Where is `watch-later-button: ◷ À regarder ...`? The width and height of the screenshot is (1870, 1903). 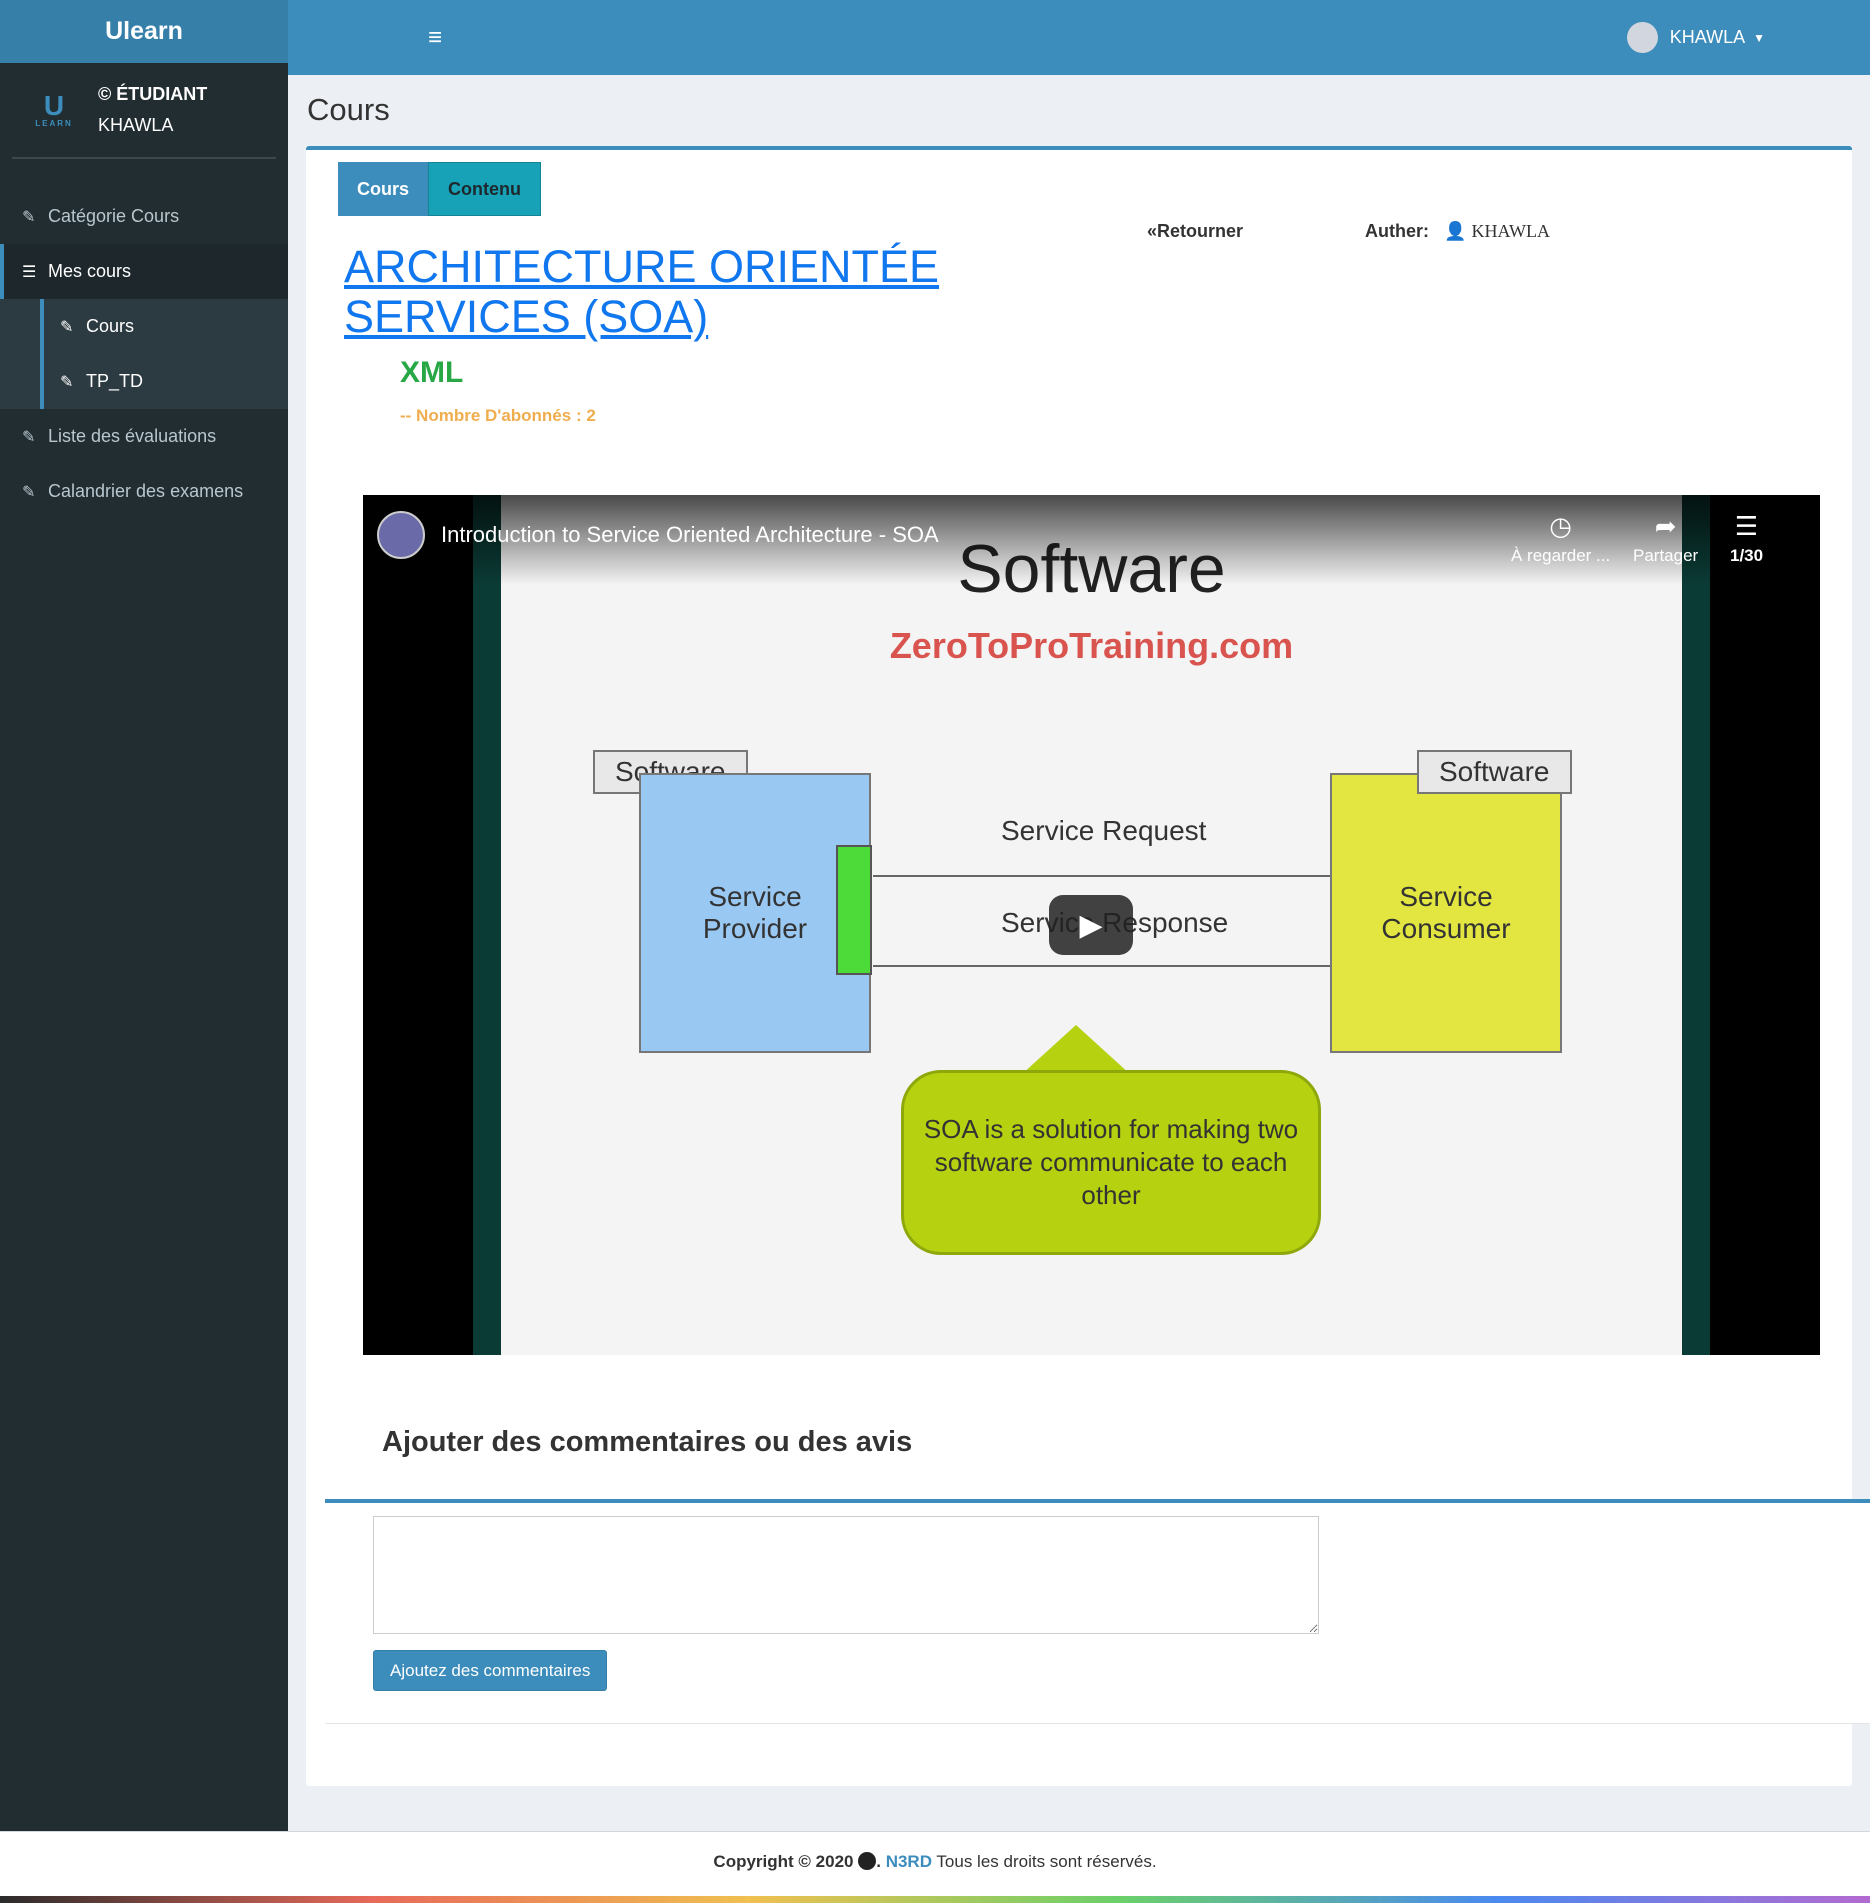
watch-later-button: ◷ À regarder ... is located at coordinates (1560, 538).